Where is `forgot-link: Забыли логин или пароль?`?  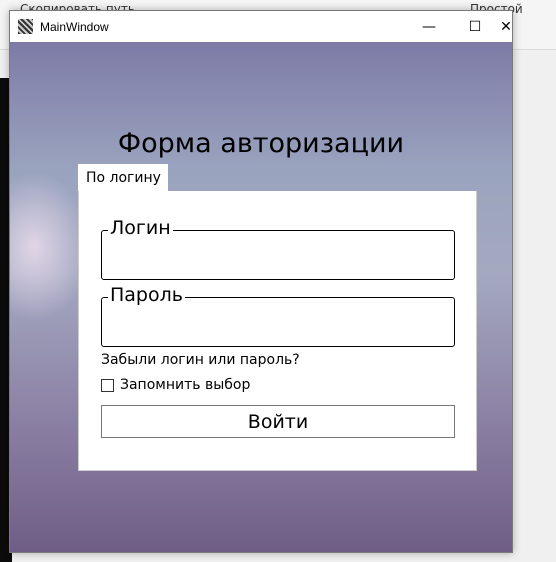
forgot-link: Забыли логин или пароль? is located at coordinates (200, 360).